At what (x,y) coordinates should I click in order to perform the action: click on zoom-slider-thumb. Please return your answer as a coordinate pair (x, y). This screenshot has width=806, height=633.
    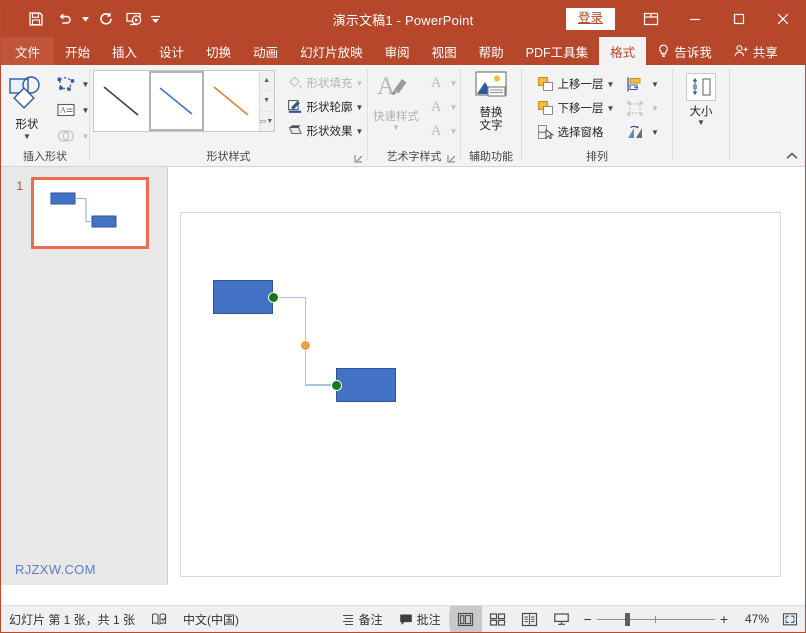
    Looking at the image, I should click on (627, 619).